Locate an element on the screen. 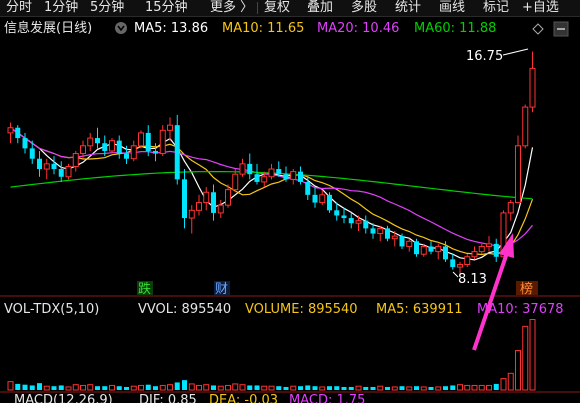 The image size is (580, 403). ma5-label: MA5: 13.86 is located at coordinates (171, 28).